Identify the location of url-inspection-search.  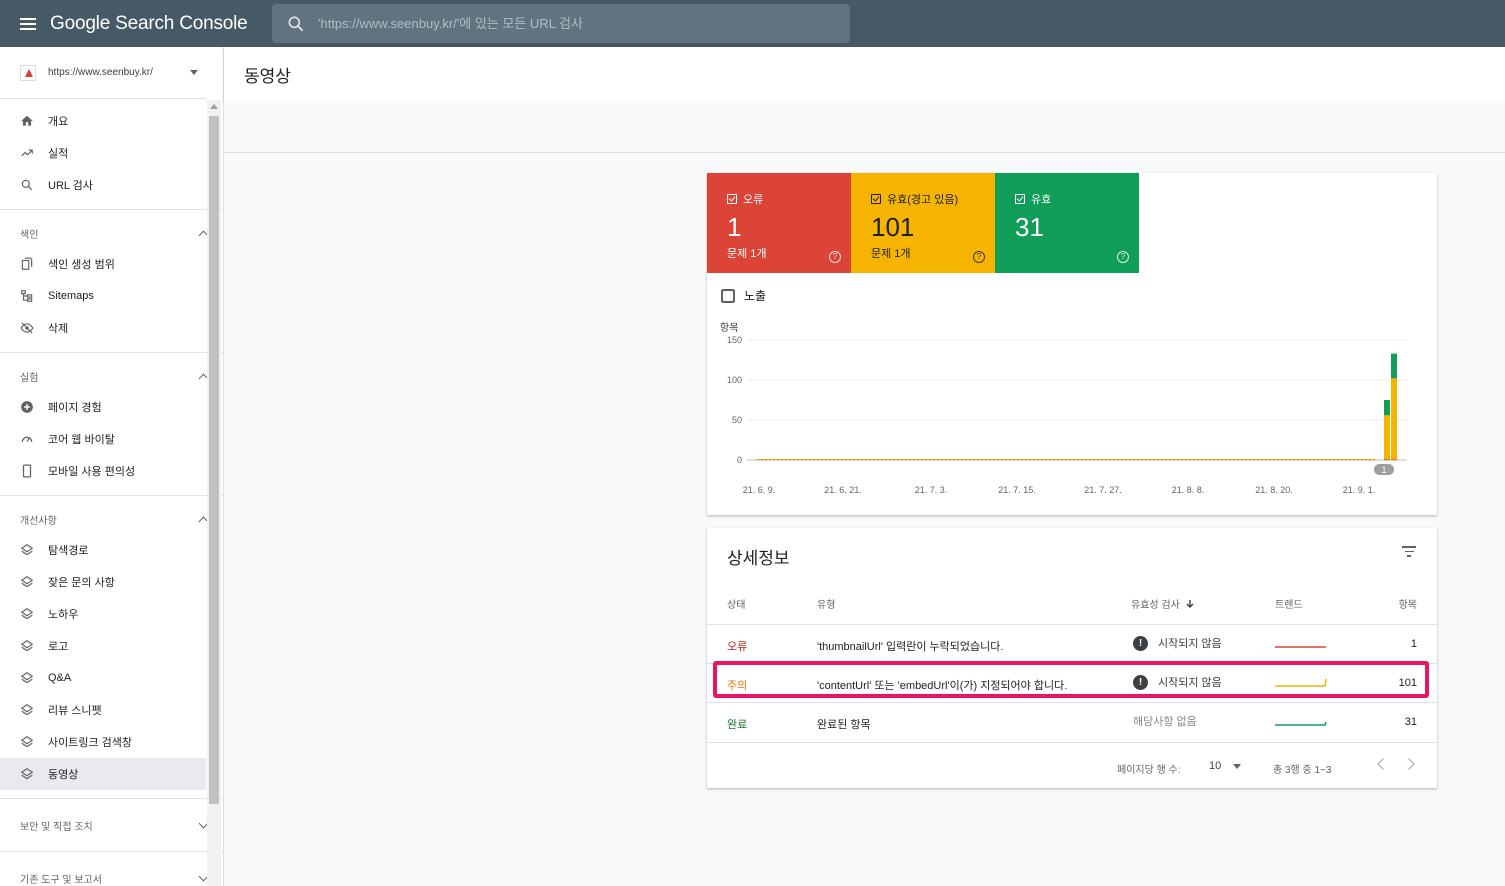
(561, 23).